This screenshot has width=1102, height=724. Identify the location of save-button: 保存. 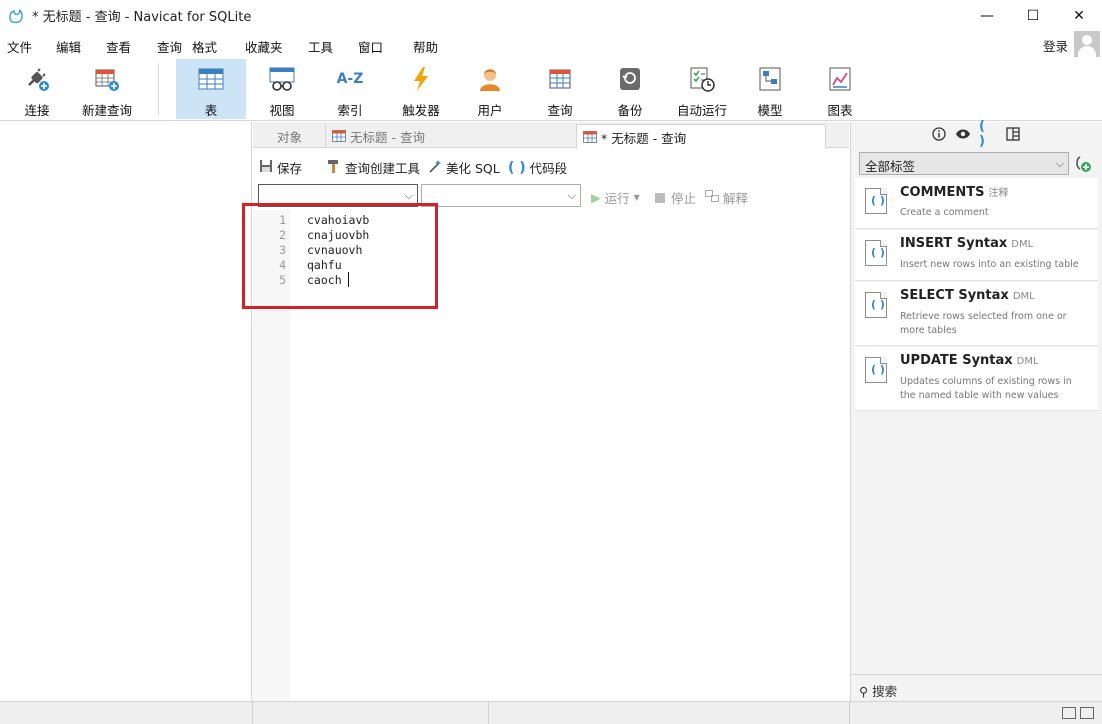
(280, 167).